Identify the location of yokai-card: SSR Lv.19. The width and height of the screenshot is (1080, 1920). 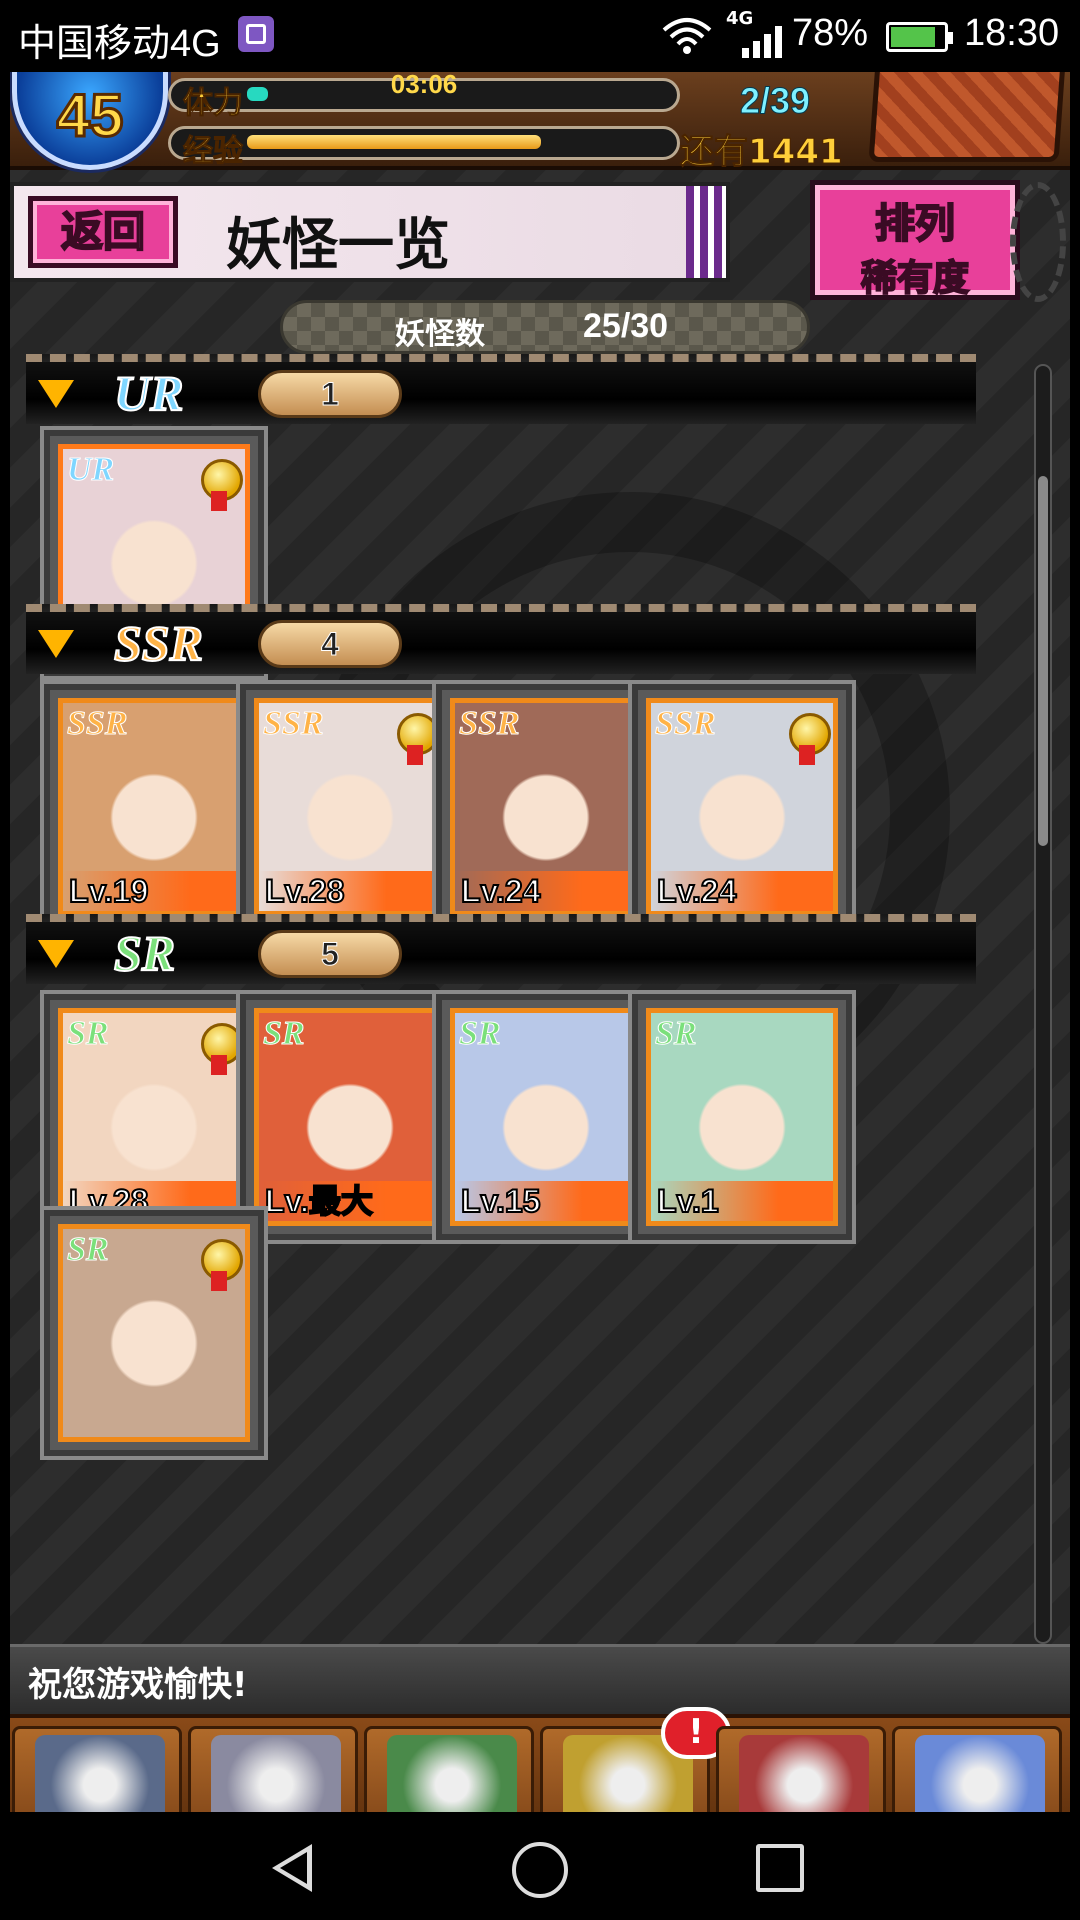
(154, 807).